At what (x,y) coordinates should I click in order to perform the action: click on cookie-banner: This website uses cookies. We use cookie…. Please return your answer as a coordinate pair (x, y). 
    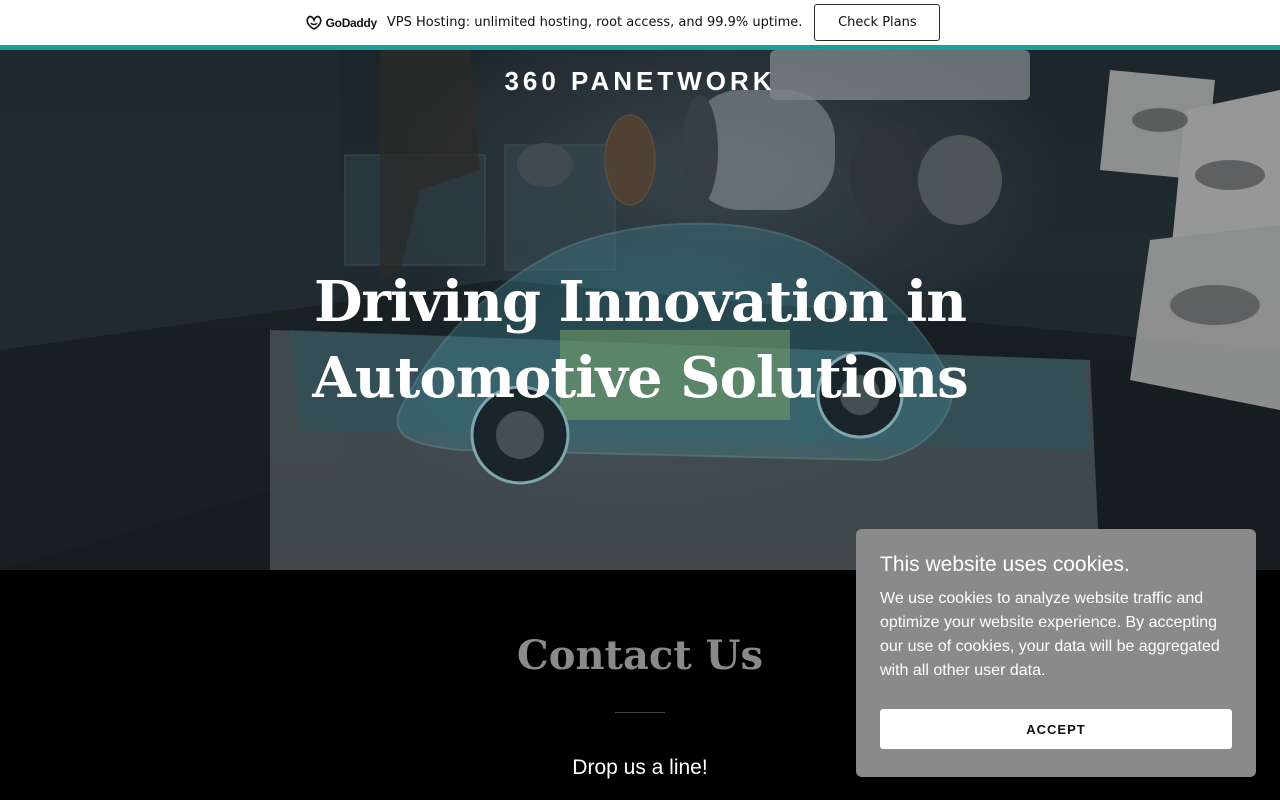
    Looking at the image, I should click on (1056, 653).